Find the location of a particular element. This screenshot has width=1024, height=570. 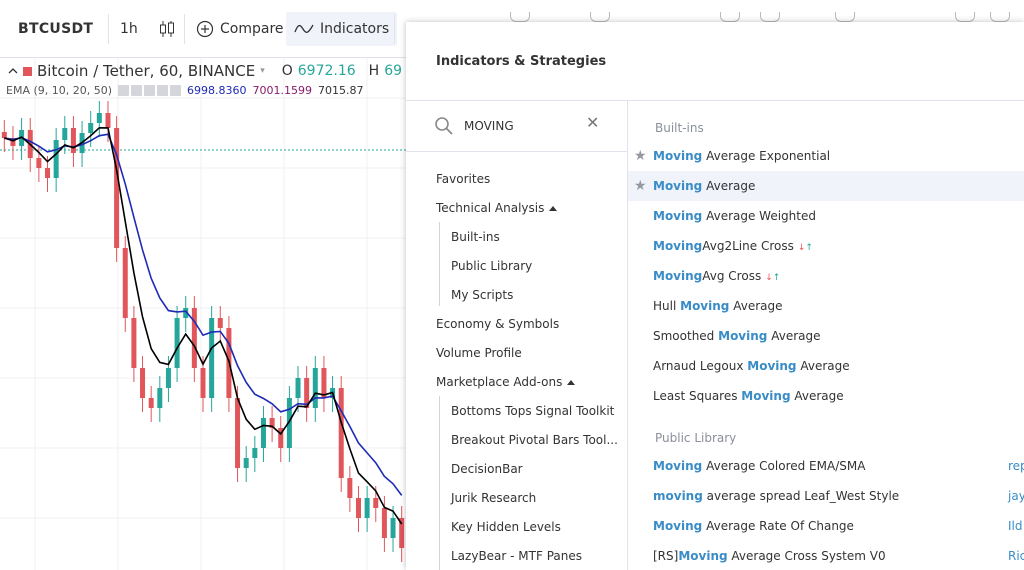

result-item: MovingAvg Cross ↓↑ is located at coordinates (826, 276).